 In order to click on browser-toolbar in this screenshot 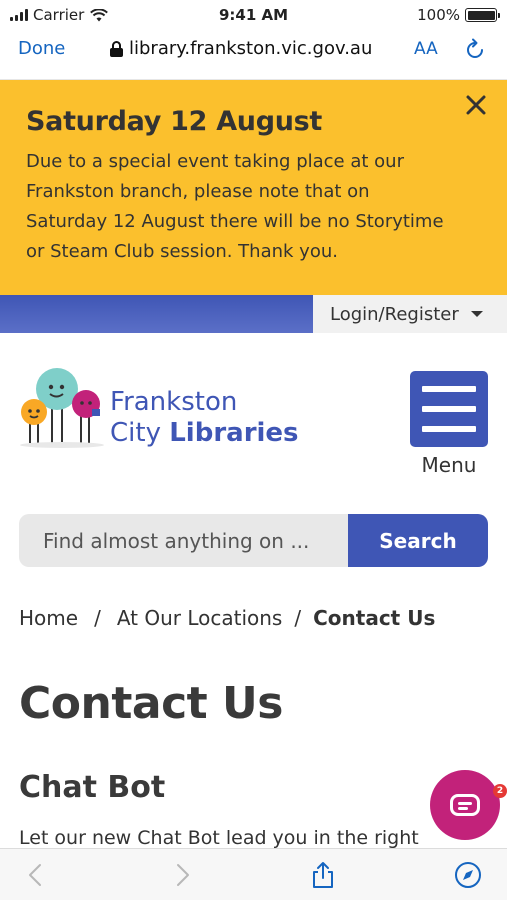, I will do `click(253, 874)`.